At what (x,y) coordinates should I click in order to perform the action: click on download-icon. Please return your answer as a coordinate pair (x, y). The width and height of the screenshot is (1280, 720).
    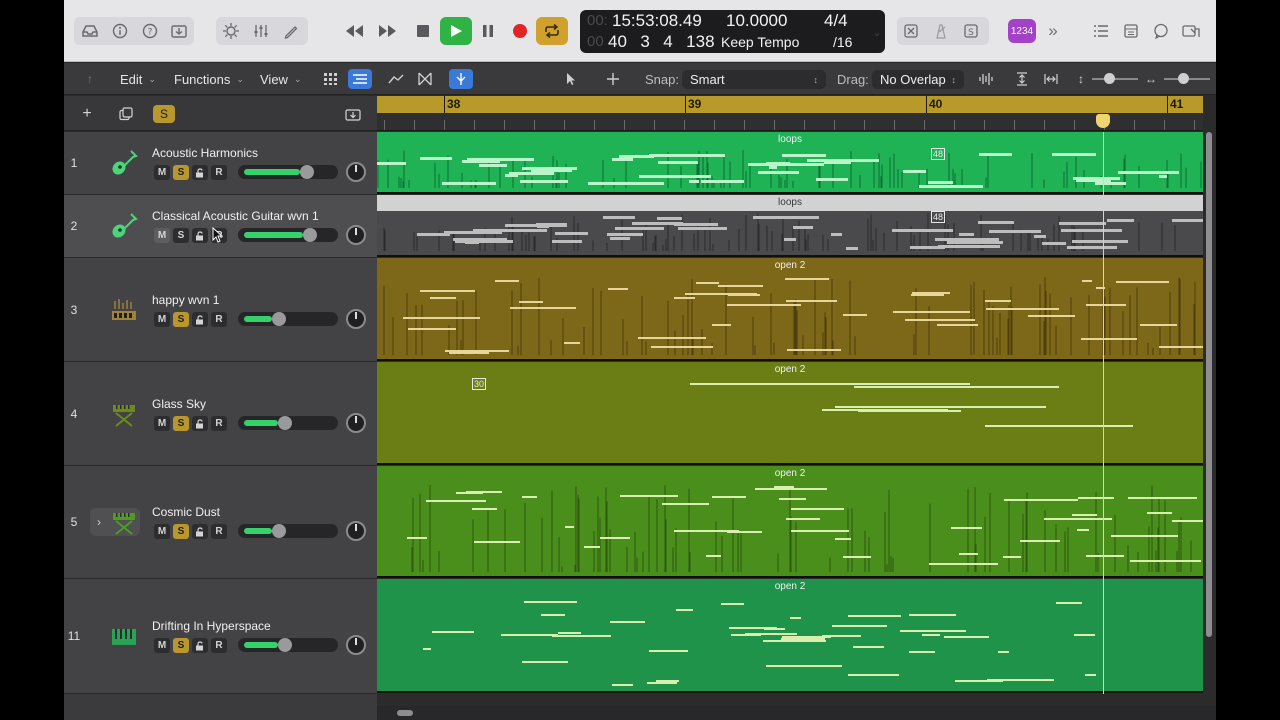
    Looking at the image, I should click on (179, 31).